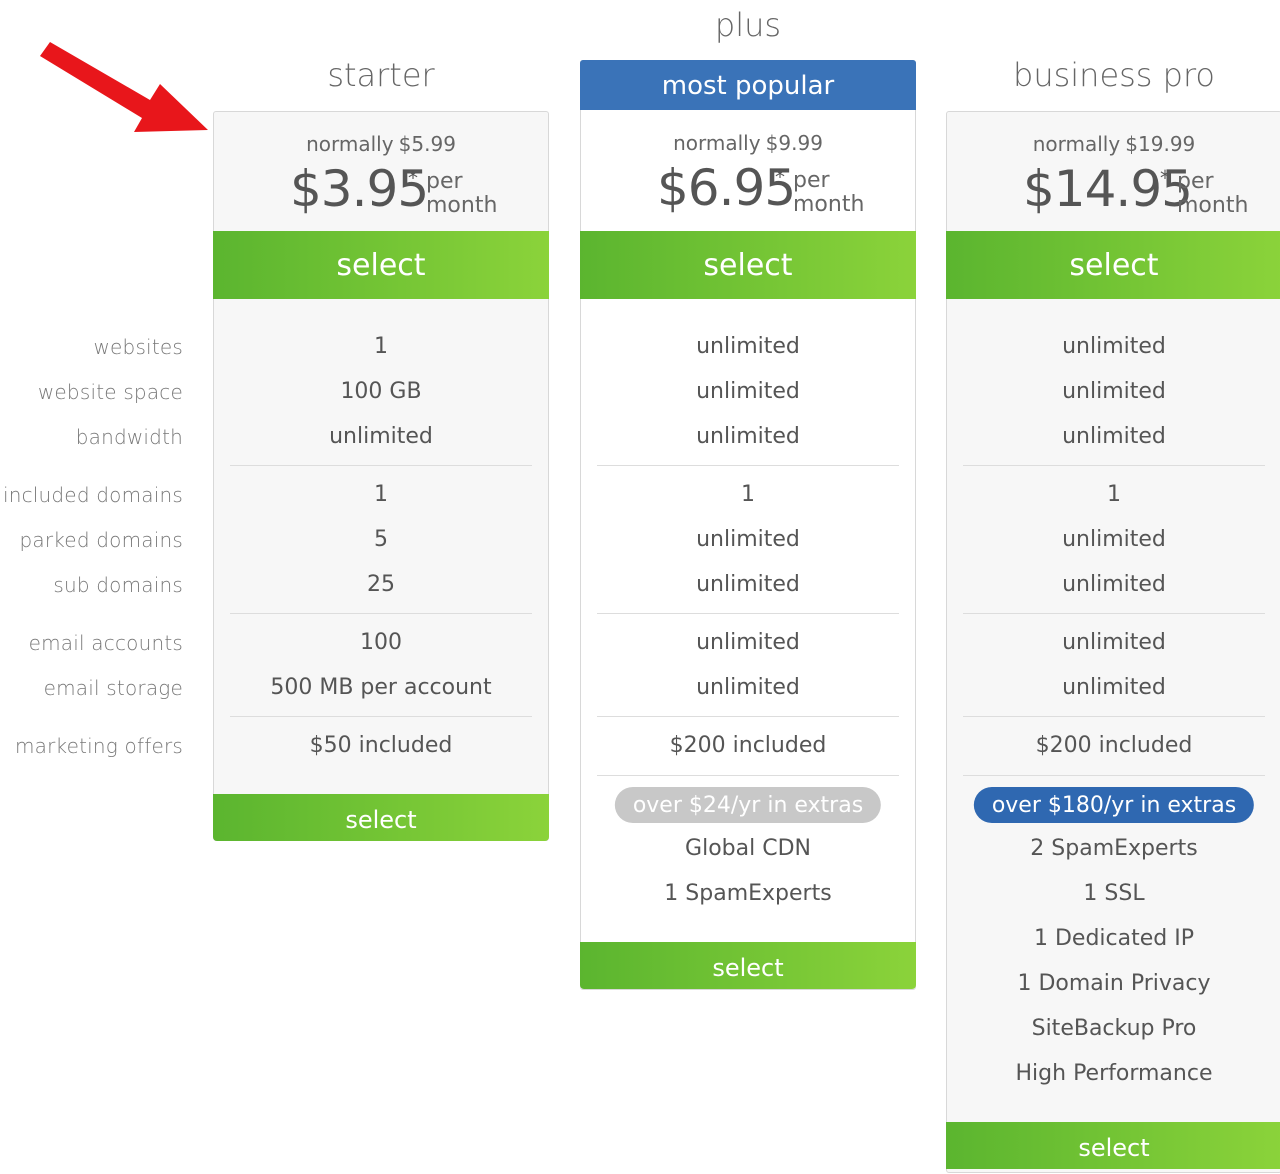  What do you see at coordinates (101, 540) in the screenshot?
I see `label-parked-domains: parked domains` at bounding box center [101, 540].